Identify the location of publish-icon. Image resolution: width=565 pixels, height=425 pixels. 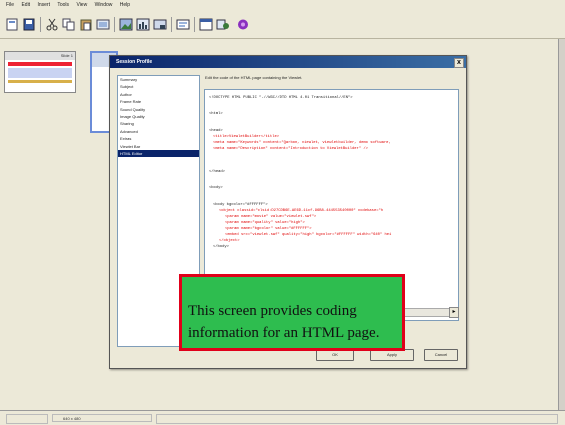
(243, 24).